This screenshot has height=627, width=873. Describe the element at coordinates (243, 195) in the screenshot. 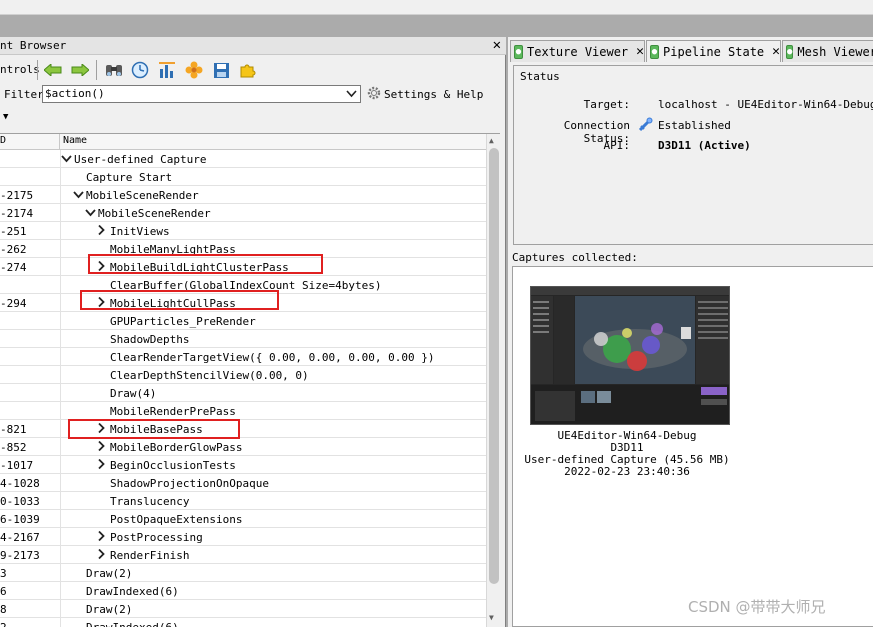

I see `tree-row: -2175 MobileSceneRender` at that location.